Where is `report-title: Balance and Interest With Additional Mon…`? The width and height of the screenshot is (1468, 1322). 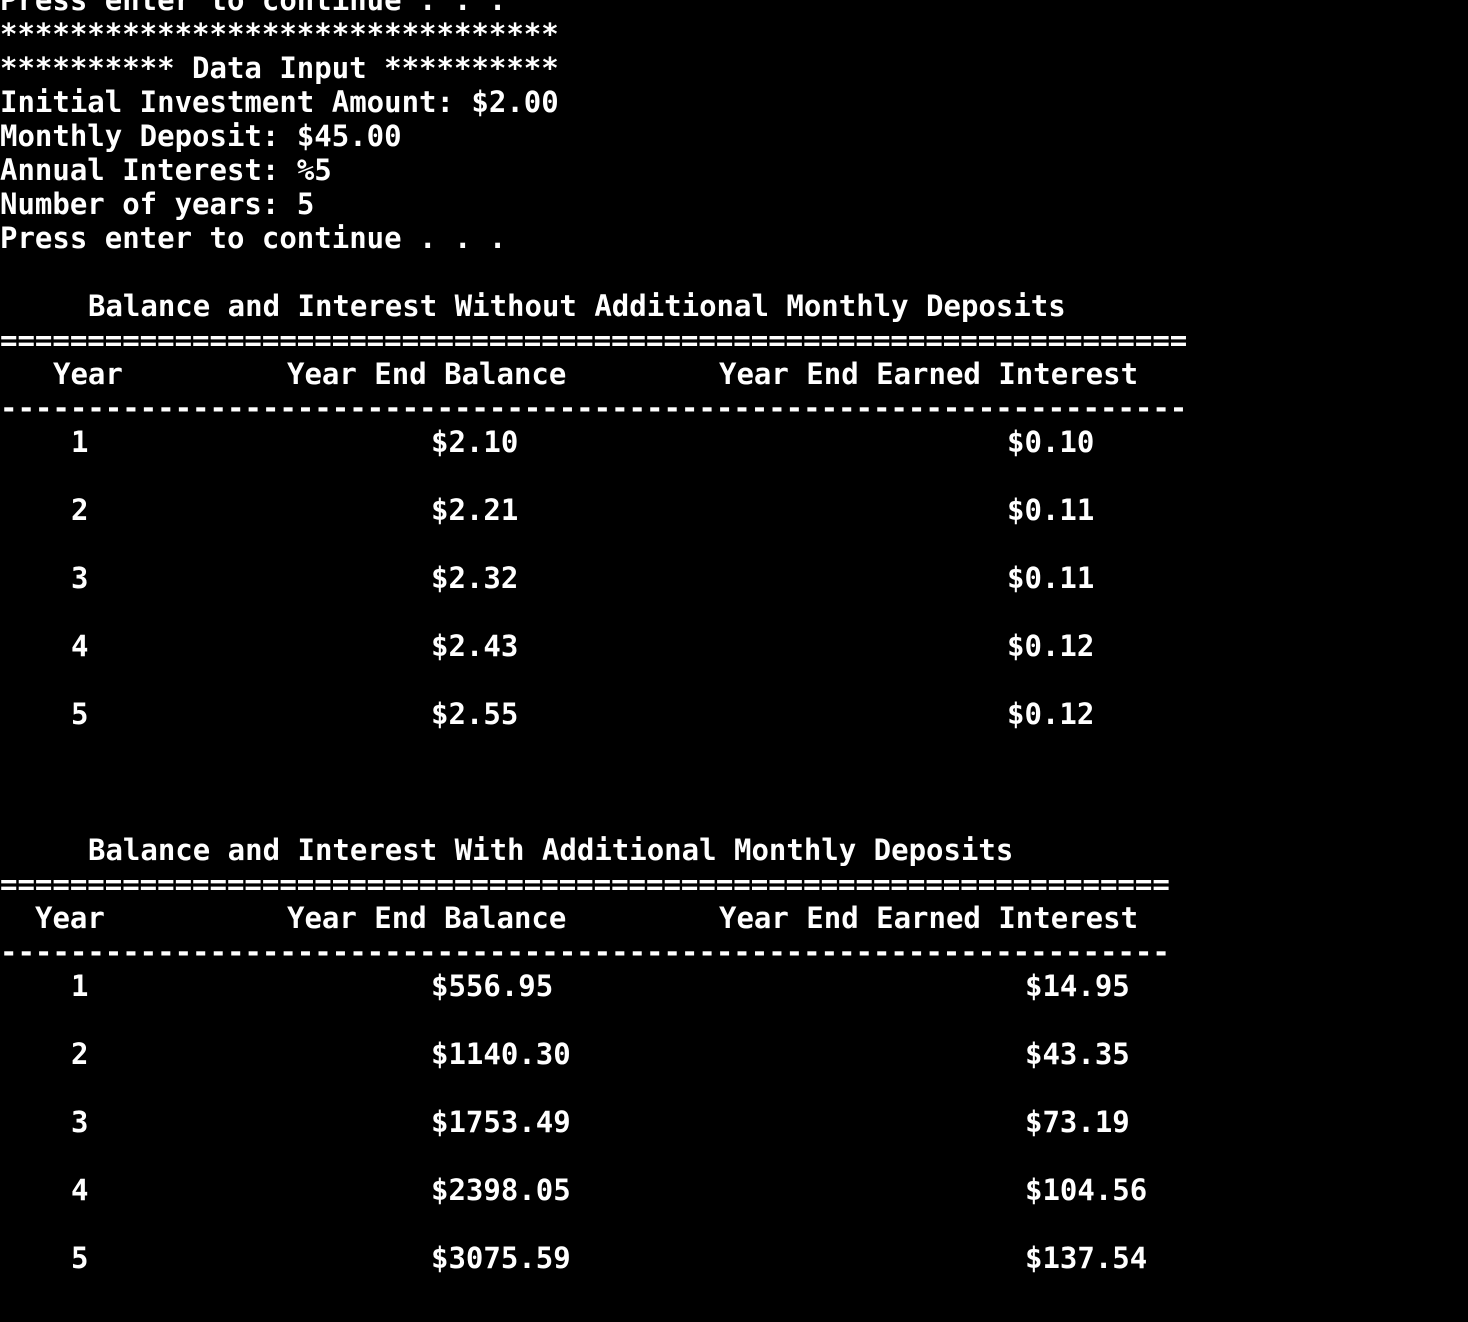 report-title: Balance and Interest With Additional Mon… is located at coordinates (551, 850).